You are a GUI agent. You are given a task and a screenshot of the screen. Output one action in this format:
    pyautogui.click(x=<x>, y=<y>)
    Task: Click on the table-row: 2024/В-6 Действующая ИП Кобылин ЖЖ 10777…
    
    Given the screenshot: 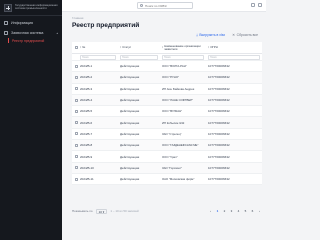 What is the action you would take?
    pyautogui.click(x=167, y=123)
    